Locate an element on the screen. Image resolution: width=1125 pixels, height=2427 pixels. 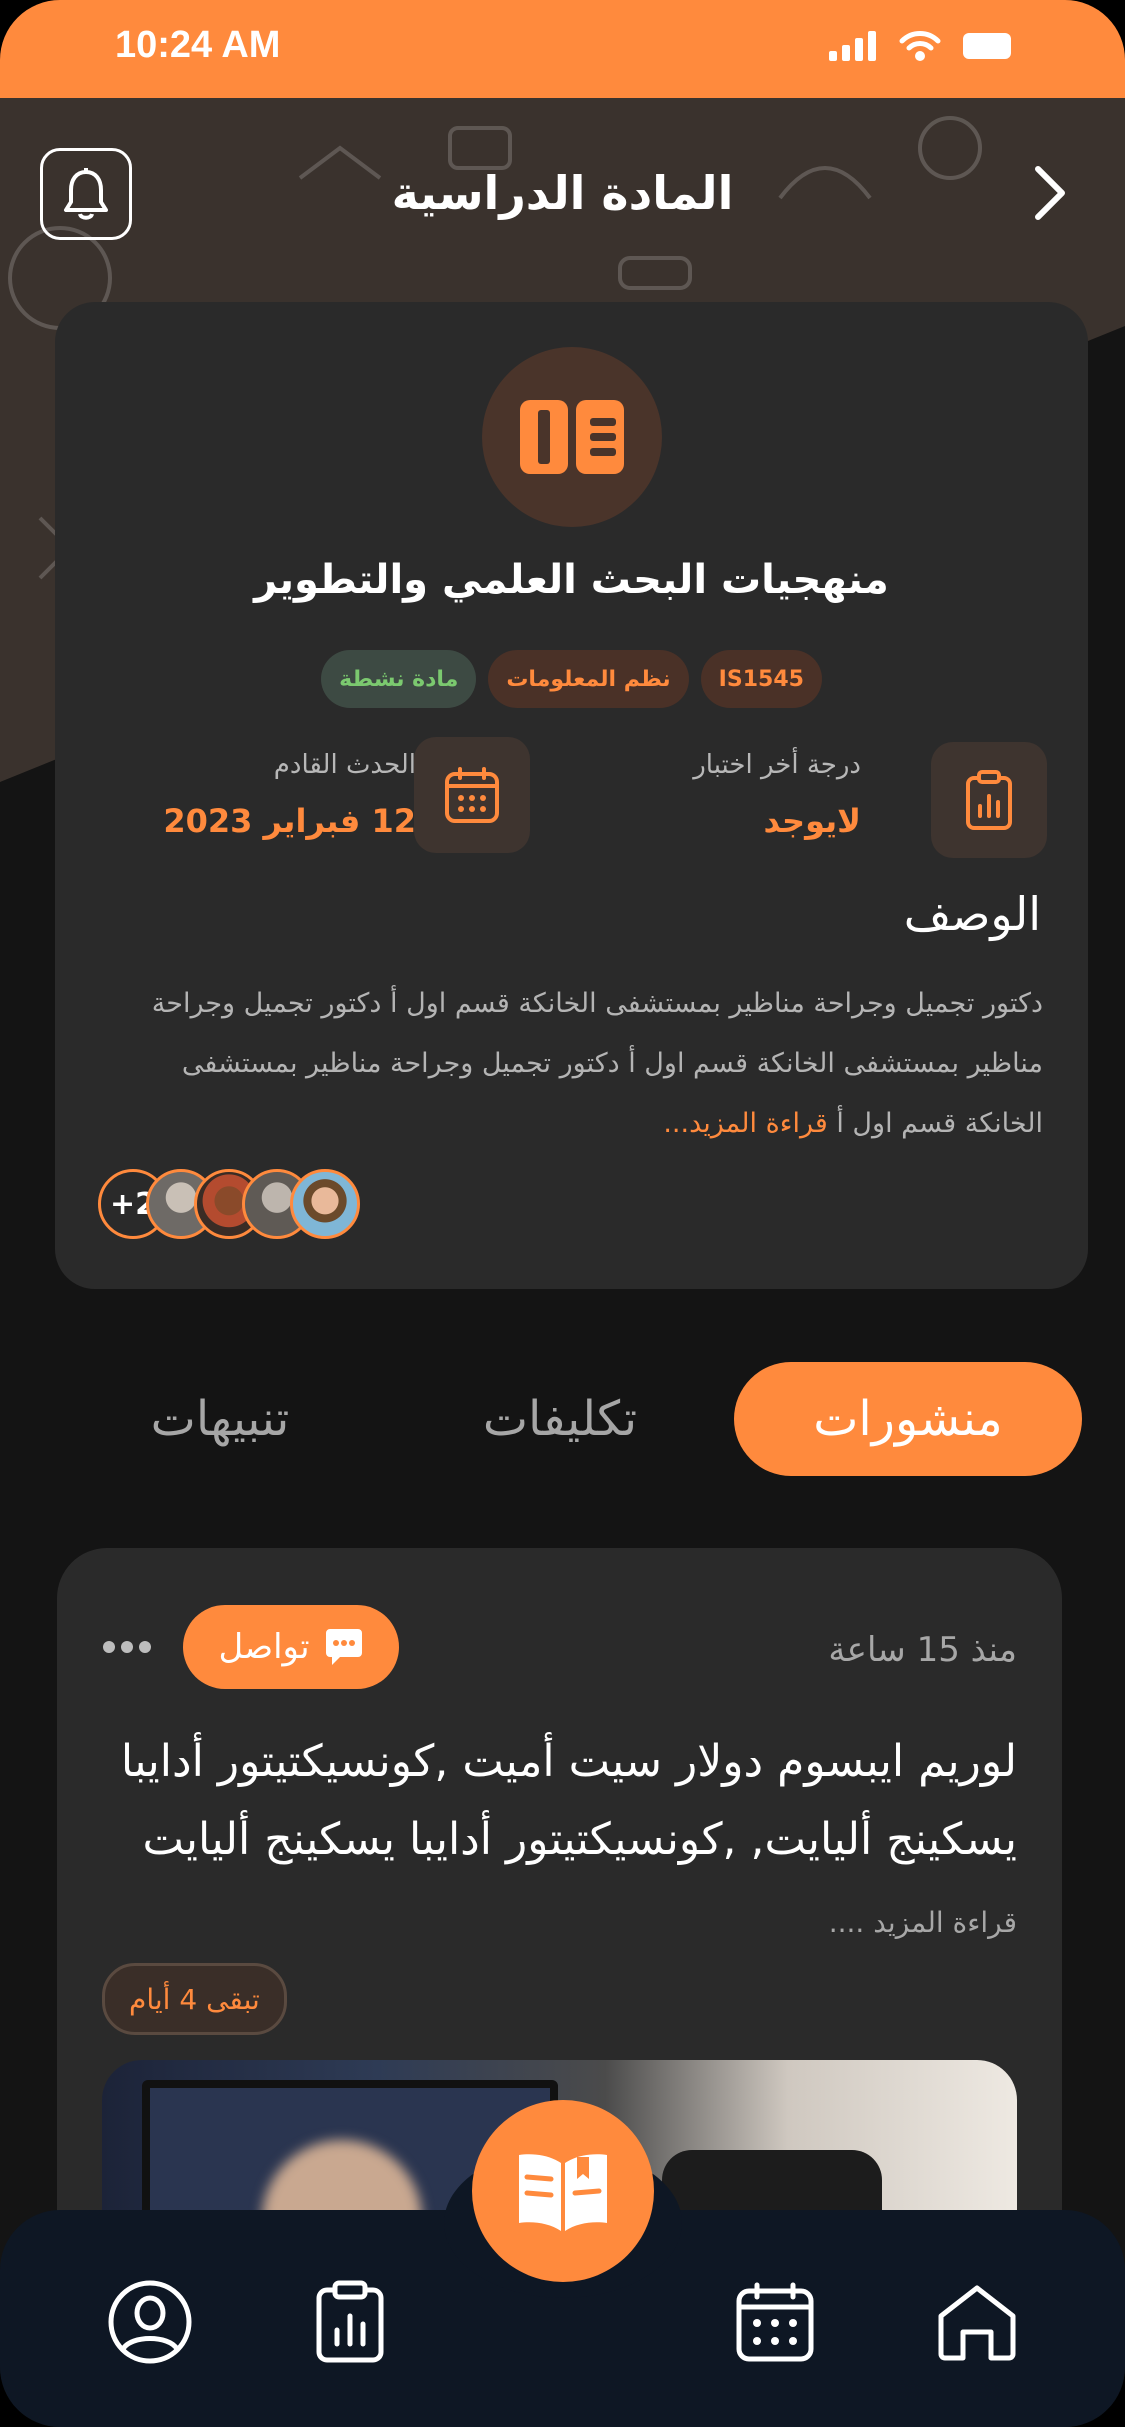
open-book-icon is located at coordinates (563, 2192).